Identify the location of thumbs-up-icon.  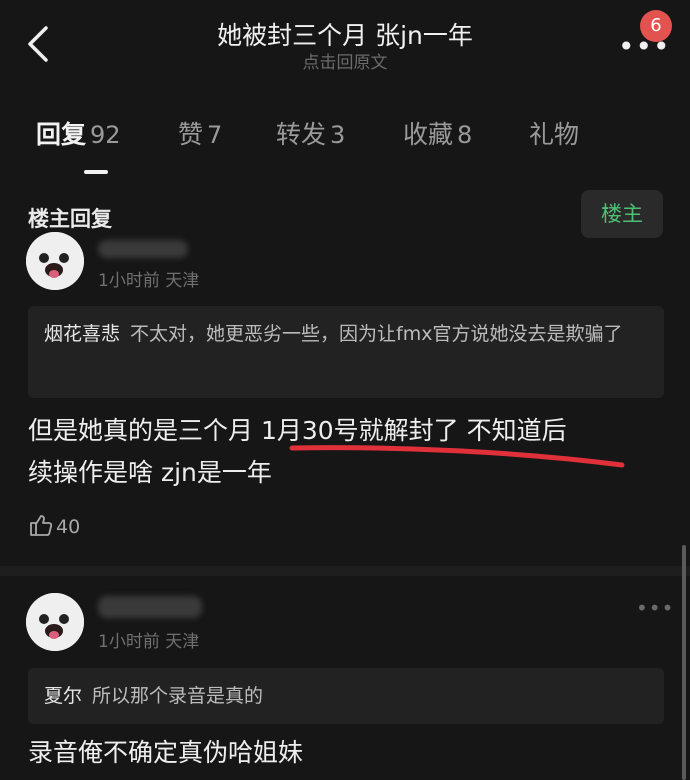
(41, 525).